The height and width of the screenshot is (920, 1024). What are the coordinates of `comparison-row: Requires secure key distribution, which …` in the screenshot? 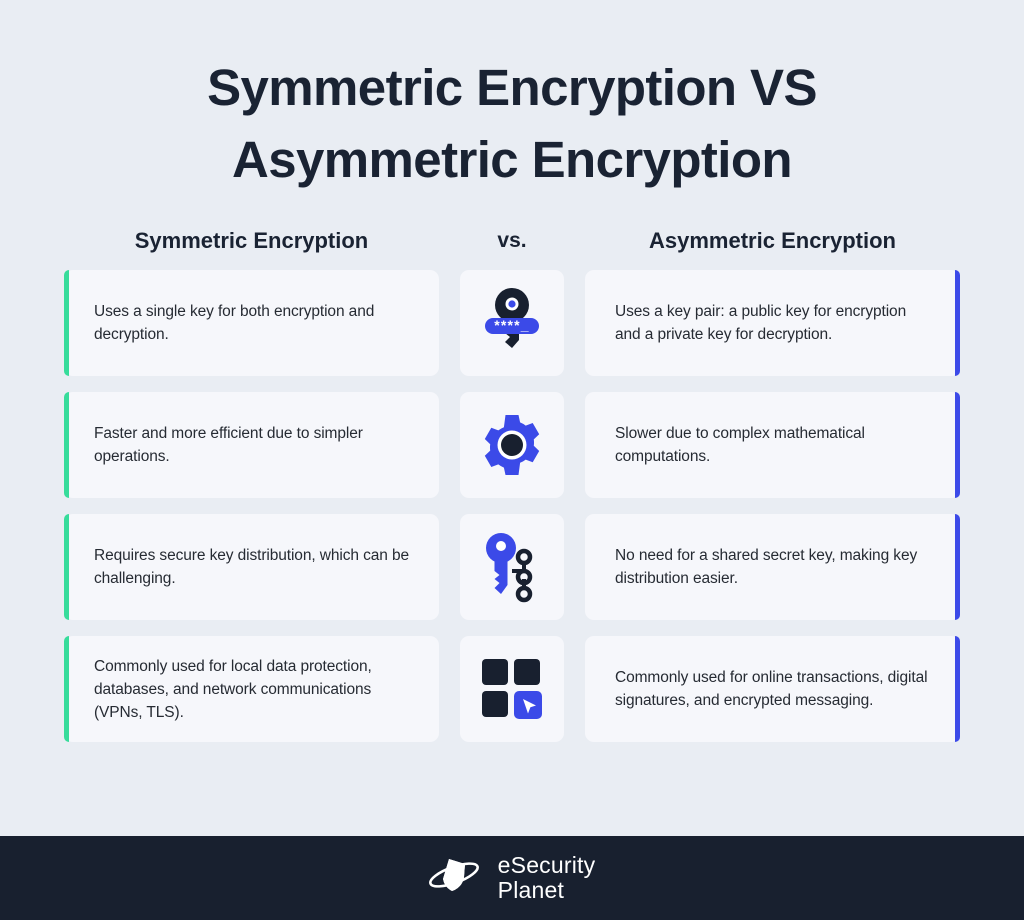 It's located at (512, 567).